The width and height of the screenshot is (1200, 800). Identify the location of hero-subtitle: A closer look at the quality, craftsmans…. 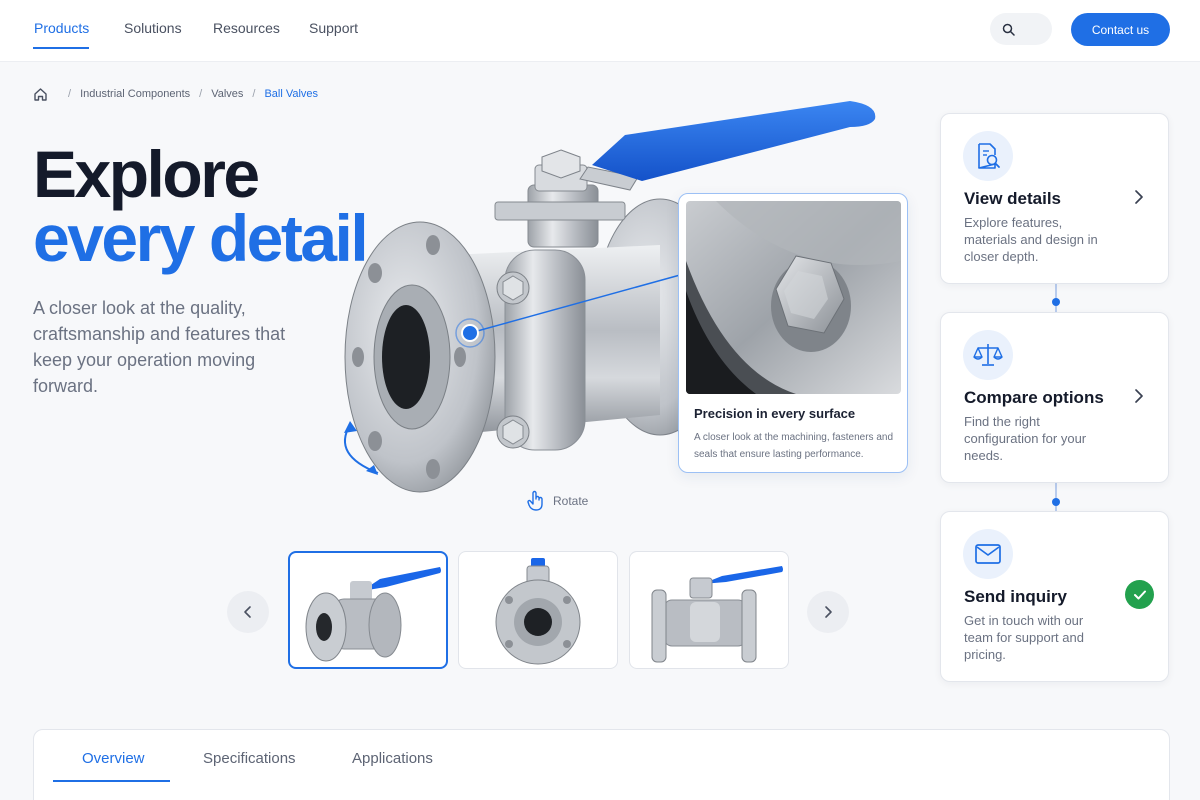
(159, 347).